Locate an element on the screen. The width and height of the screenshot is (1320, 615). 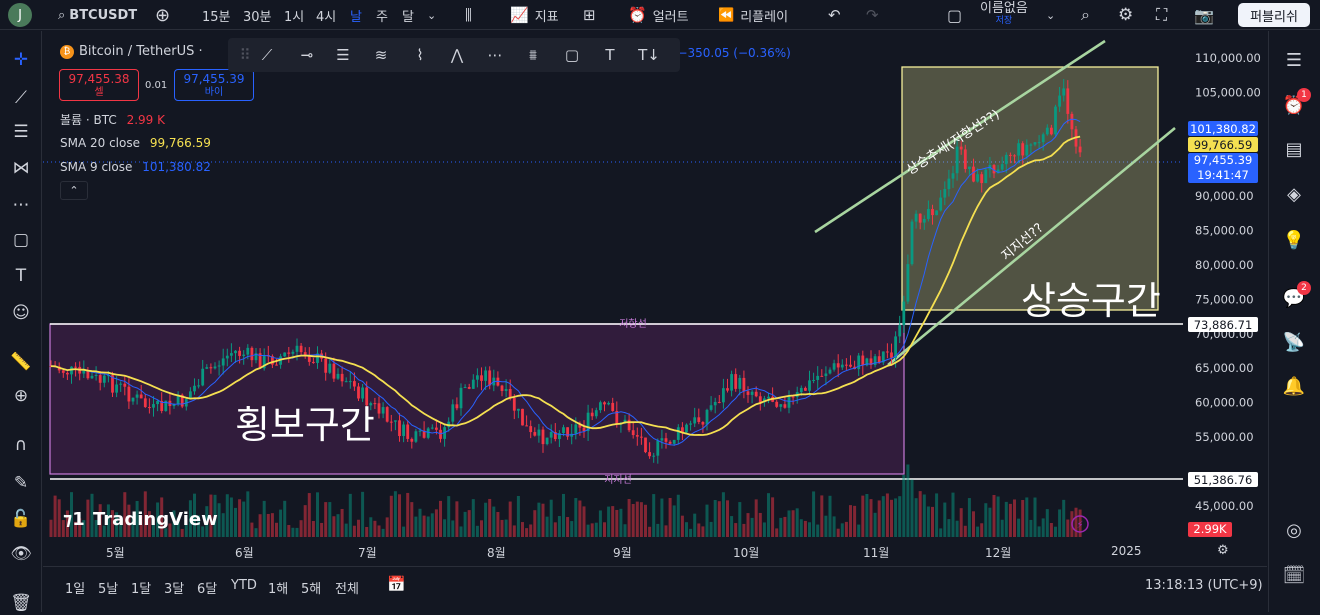
layers-icon: ◈ is located at coordinates (1294, 194).